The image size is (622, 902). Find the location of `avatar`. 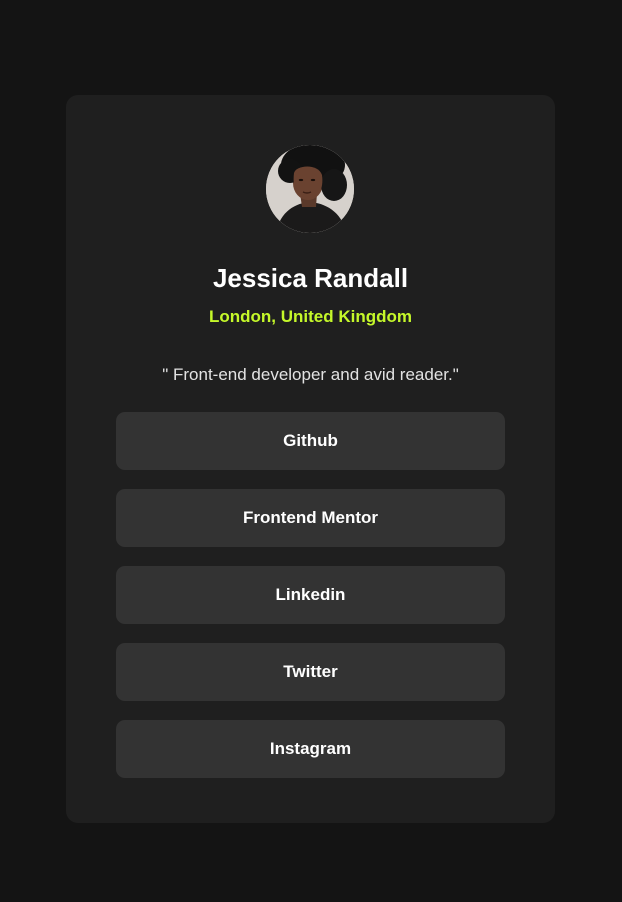

avatar is located at coordinates (310, 189).